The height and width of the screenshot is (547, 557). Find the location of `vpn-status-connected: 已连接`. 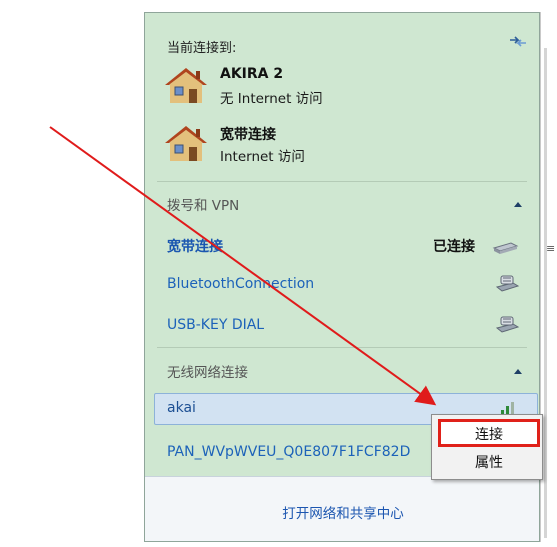

vpn-status-connected: 已连接 is located at coordinates (454, 247).